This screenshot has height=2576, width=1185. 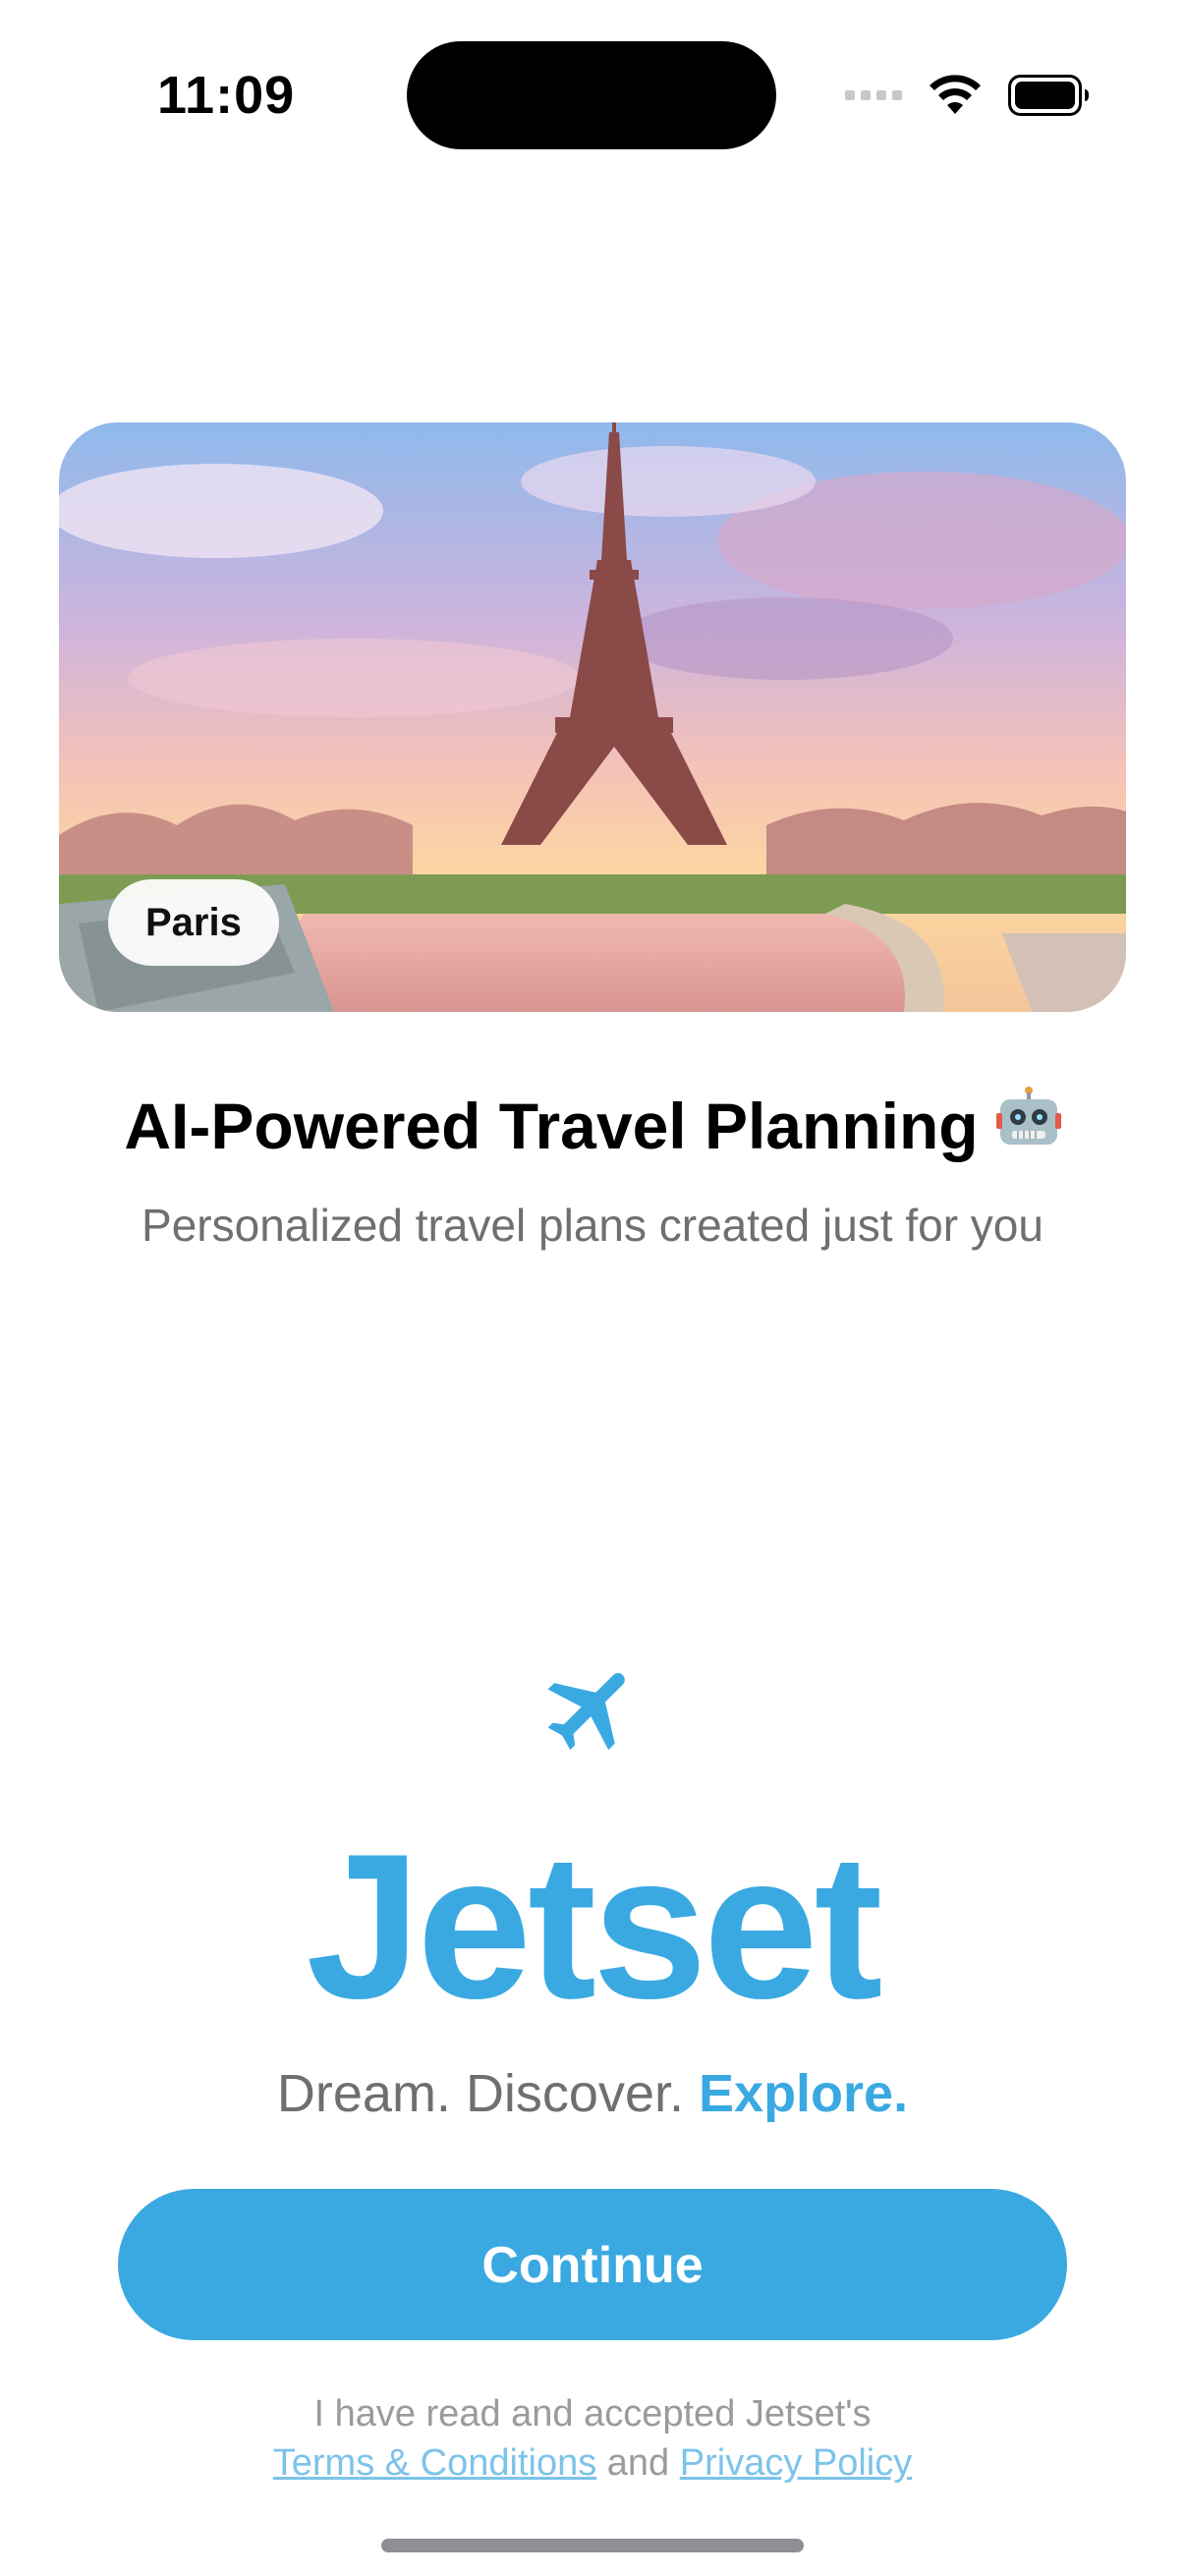 What do you see at coordinates (638, 2463) in the screenshot?
I see `legal-and-text: and` at bounding box center [638, 2463].